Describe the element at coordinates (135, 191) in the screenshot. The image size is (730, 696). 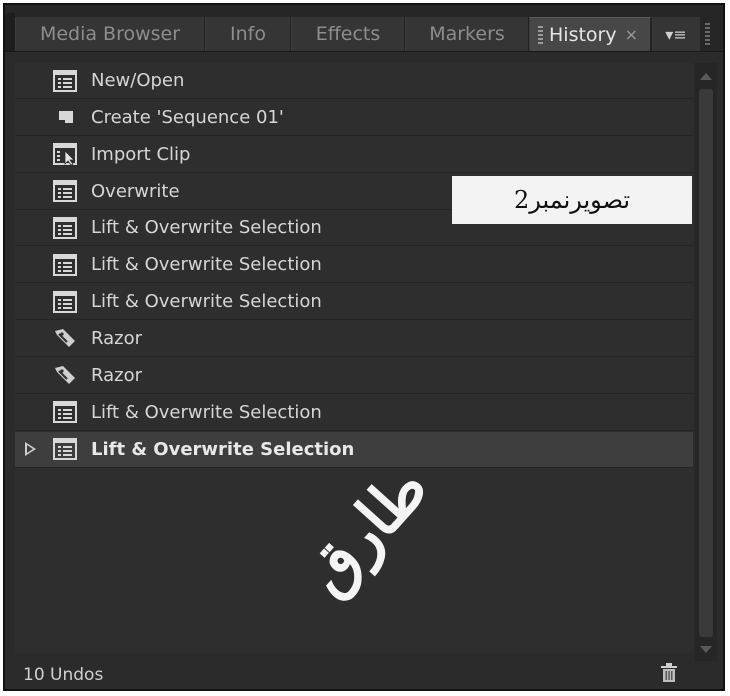
I see `history-item-label: Overwrite` at that location.